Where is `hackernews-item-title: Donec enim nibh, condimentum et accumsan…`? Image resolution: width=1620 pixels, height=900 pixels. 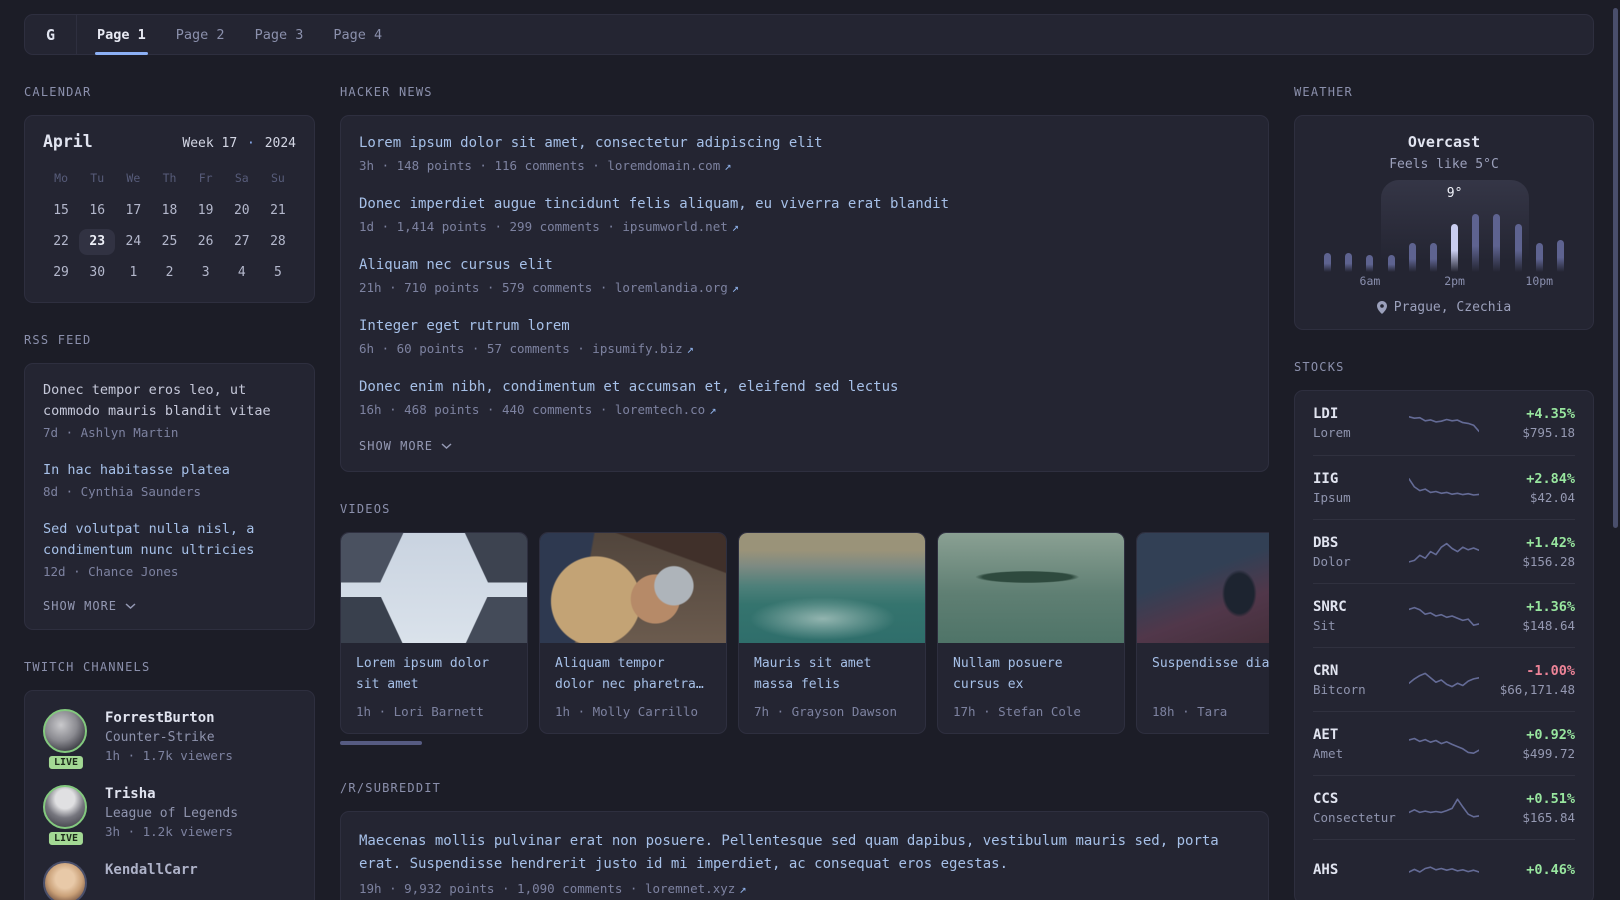
hackernews-item-title: Donec enim nibh, condimentum et accumsan… is located at coordinates (804, 387).